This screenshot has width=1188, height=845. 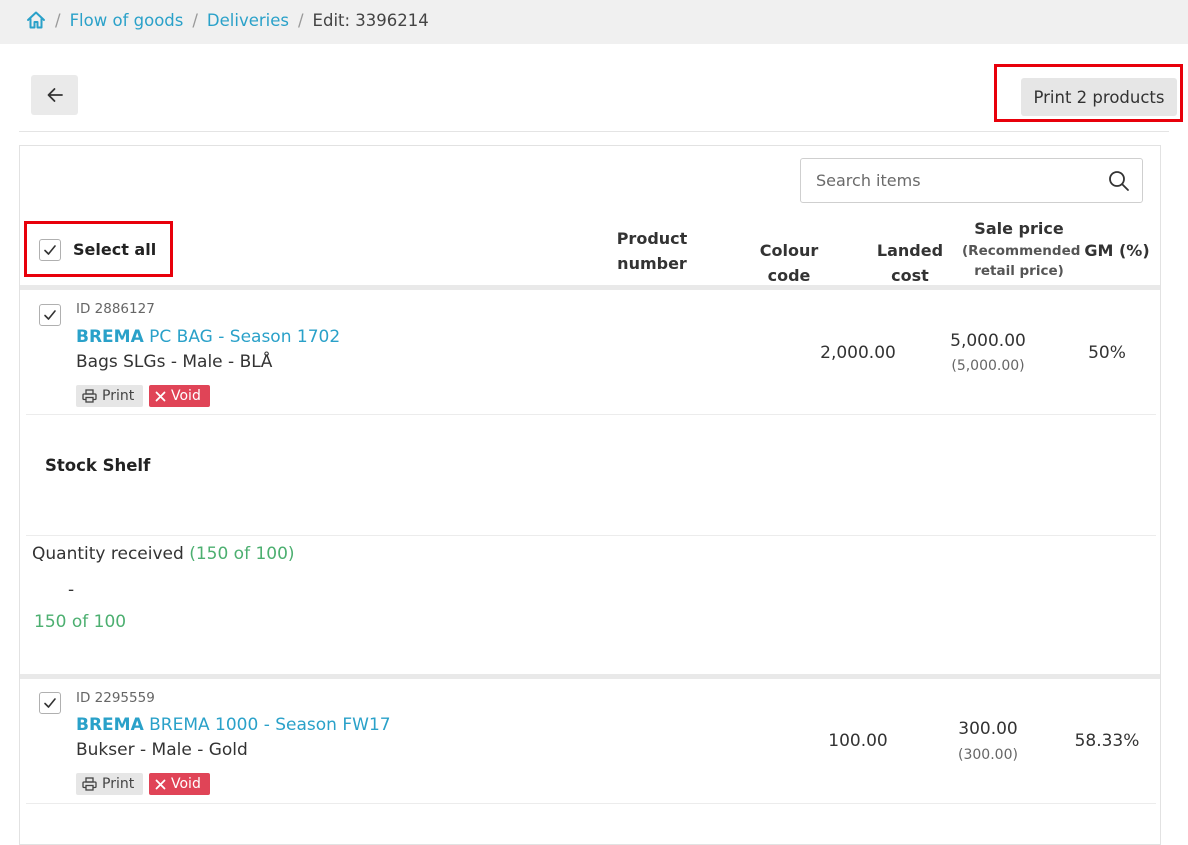 What do you see at coordinates (1021, 251) in the screenshot?
I see `column-header-sale-price-sub1: (Recommended` at bounding box center [1021, 251].